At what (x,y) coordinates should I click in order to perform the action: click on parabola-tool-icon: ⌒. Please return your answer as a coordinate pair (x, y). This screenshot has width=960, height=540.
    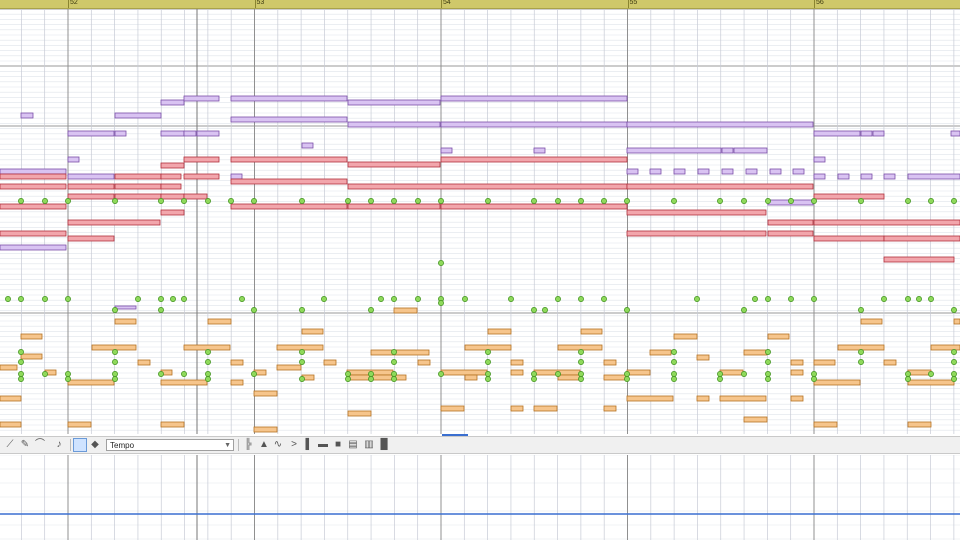
    Looking at the image, I should click on (40, 445).